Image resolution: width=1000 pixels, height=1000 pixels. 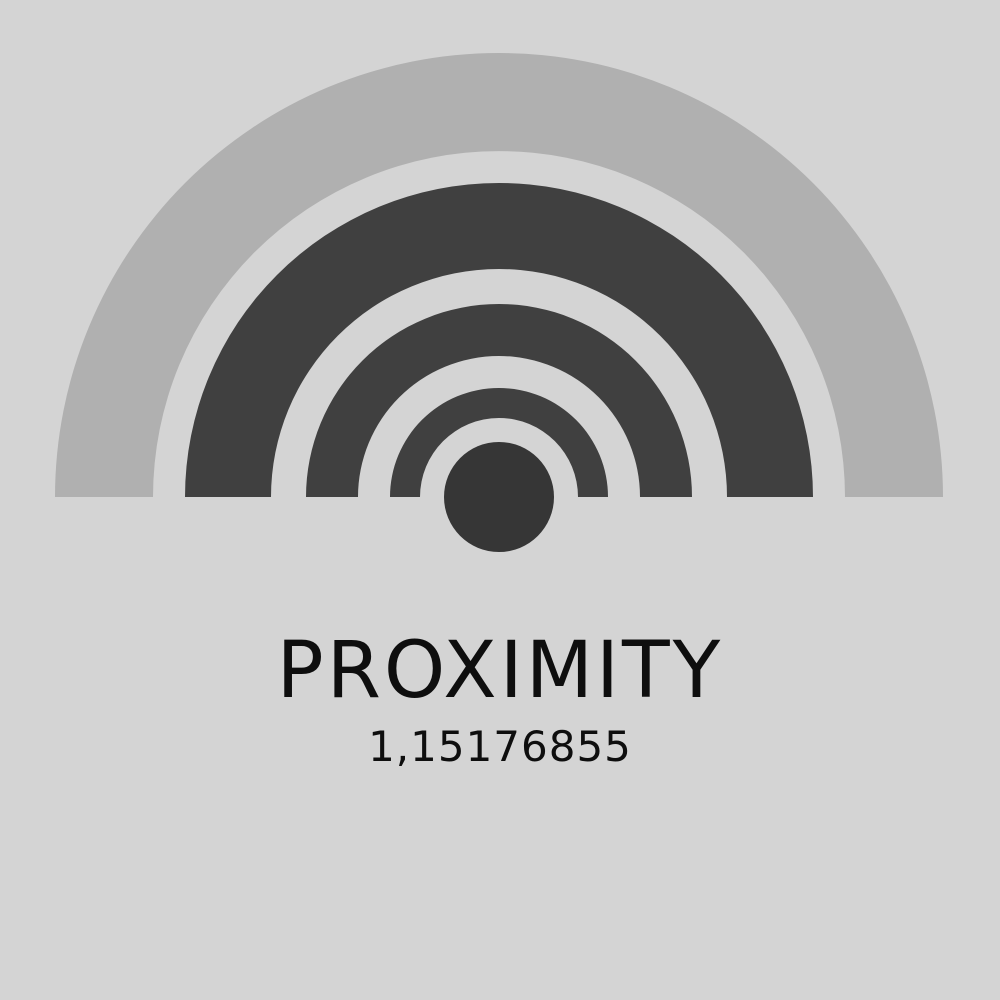 What do you see at coordinates (500, 746) in the screenshot?
I see `sensor-value: 1,15176855` at bounding box center [500, 746].